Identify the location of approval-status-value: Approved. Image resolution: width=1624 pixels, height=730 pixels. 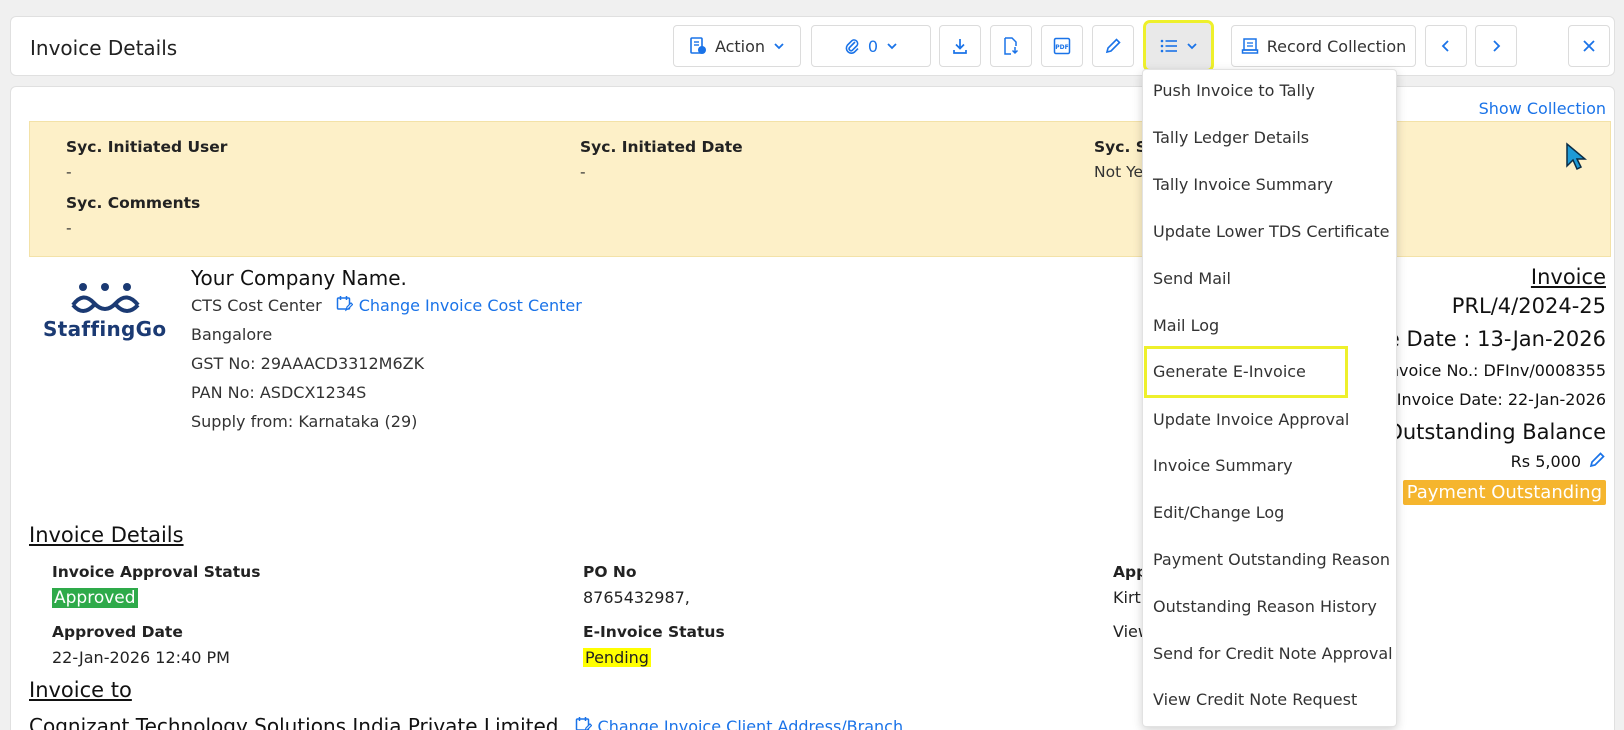
(95, 598).